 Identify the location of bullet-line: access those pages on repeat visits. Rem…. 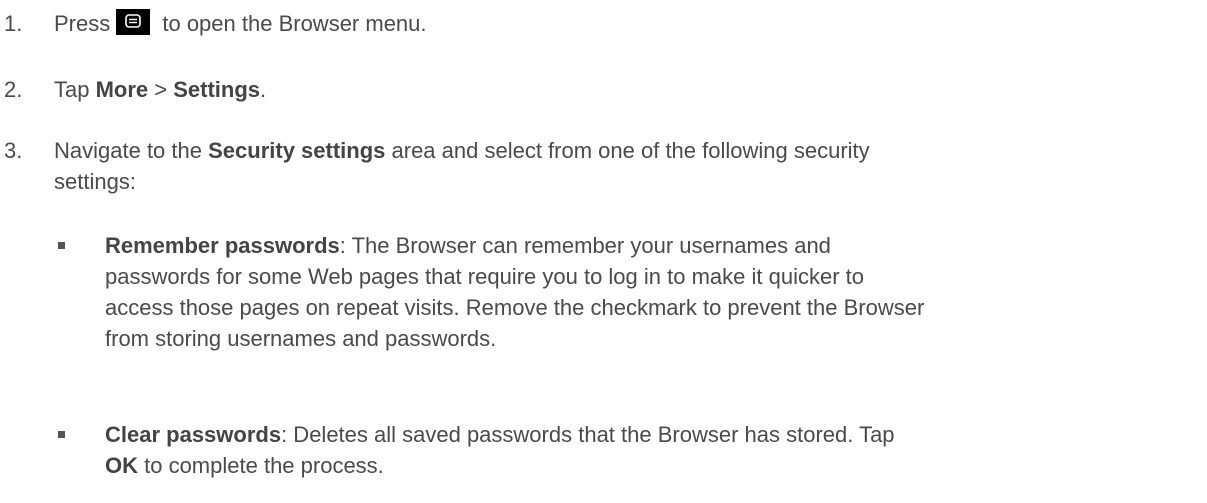
(515, 307).